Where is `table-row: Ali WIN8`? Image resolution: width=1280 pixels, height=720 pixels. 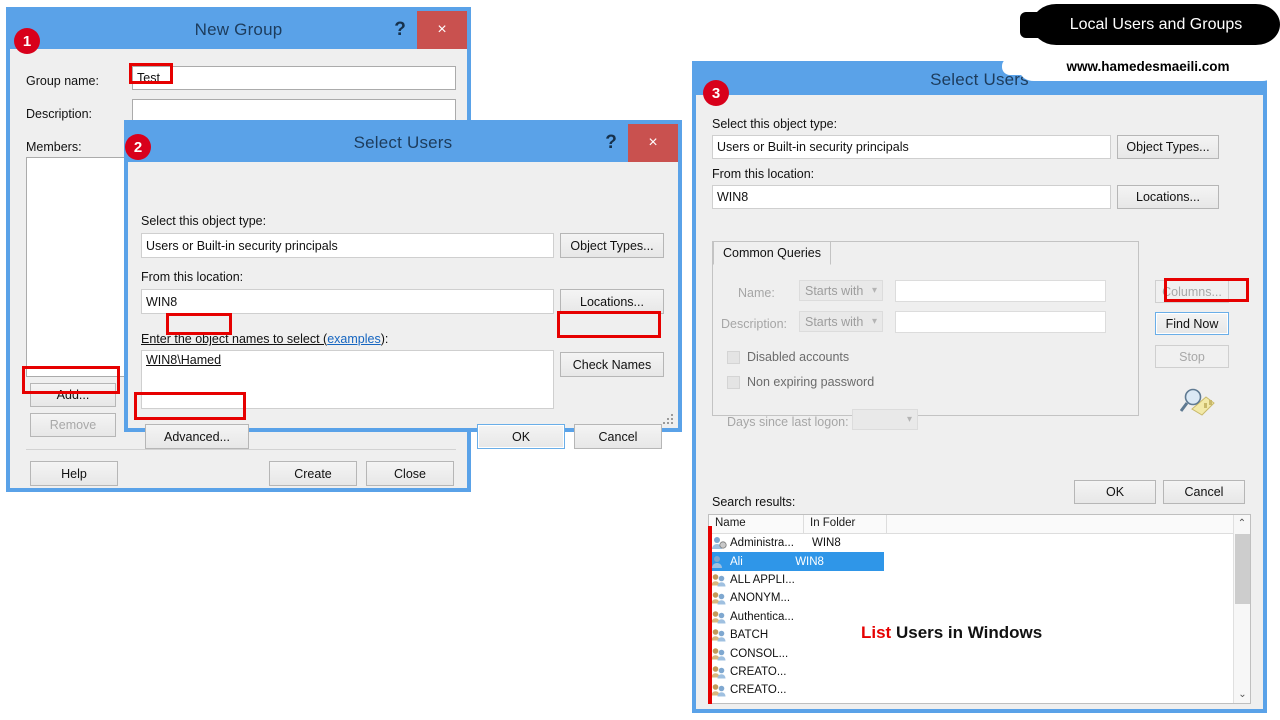 table-row: Ali WIN8 is located at coordinates (796, 561).